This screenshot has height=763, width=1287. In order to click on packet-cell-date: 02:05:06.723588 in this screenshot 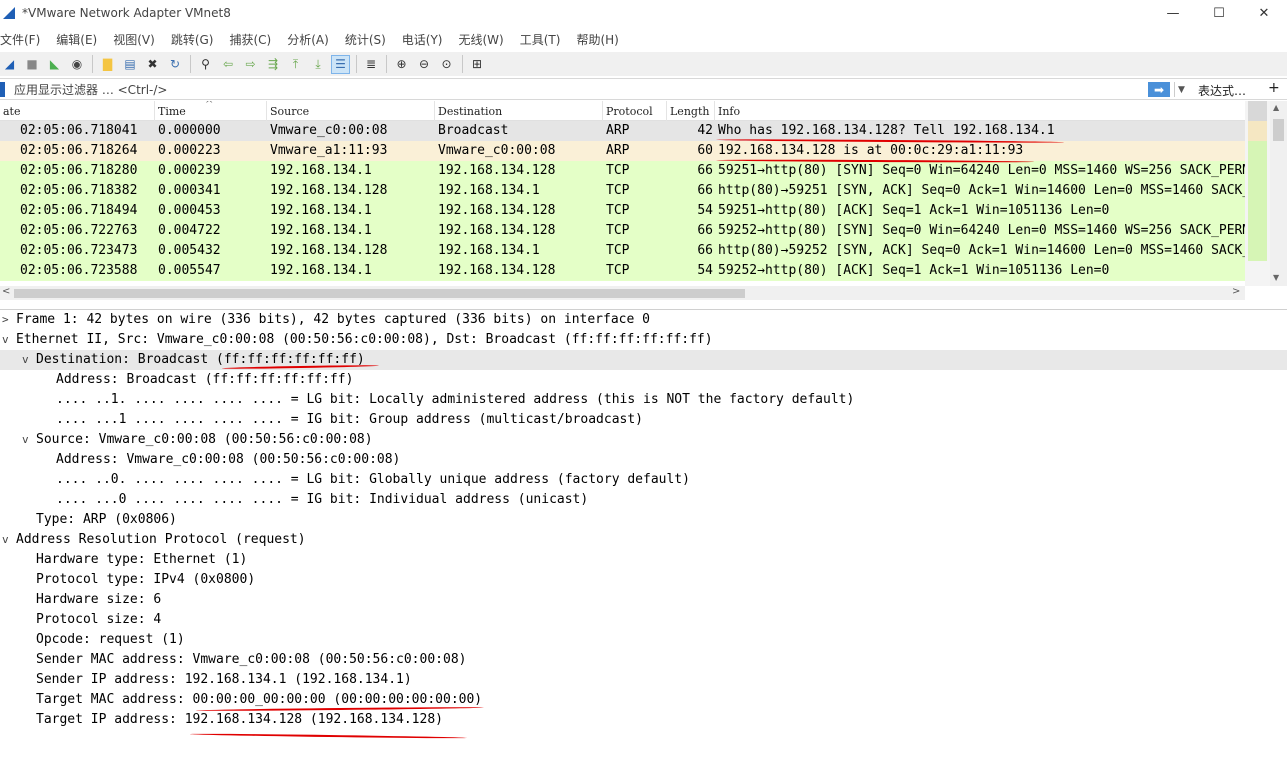, I will do `click(79, 270)`.